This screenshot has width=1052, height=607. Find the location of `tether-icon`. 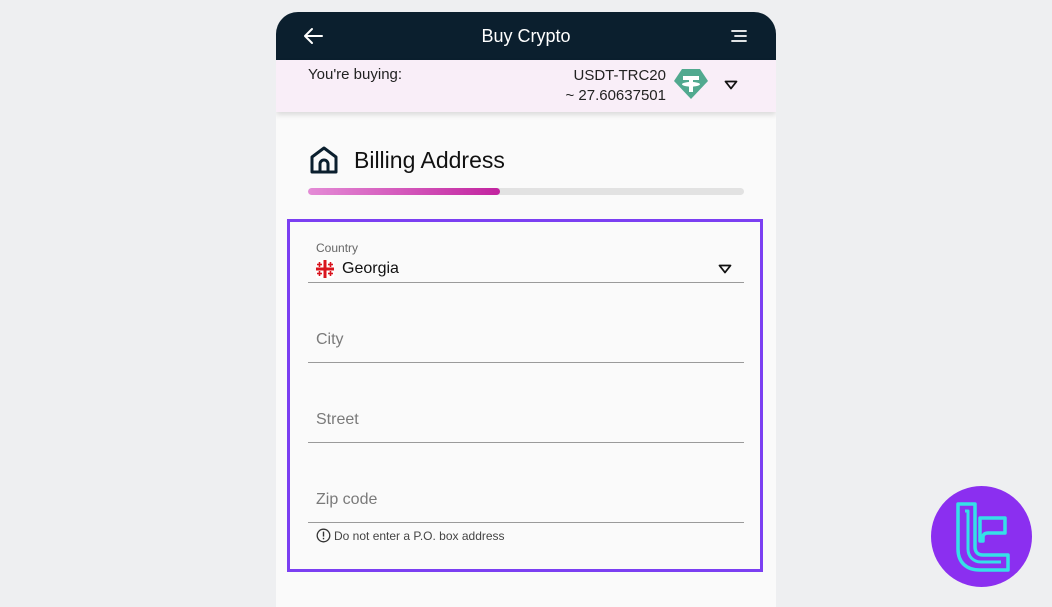

tether-icon is located at coordinates (691, 84).